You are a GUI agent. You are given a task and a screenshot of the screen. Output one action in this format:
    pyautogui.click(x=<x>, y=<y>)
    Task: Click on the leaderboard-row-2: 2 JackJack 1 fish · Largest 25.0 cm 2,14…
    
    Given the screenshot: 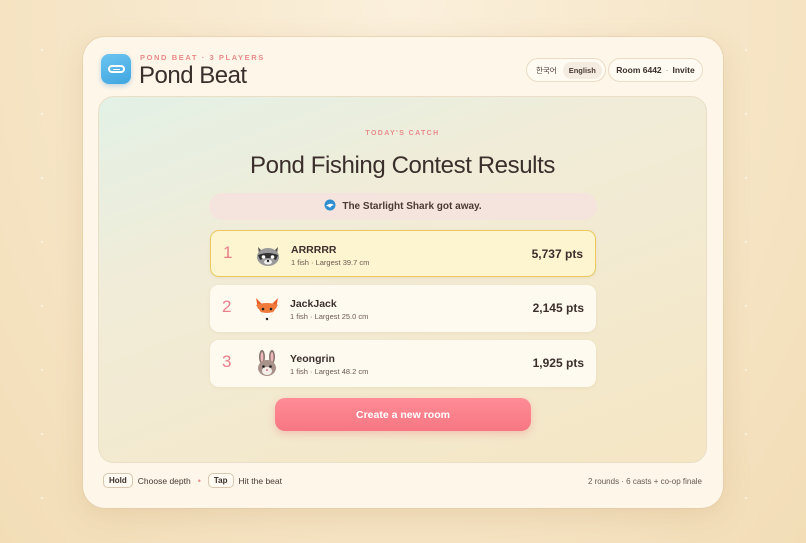 What is the action you would take?
    pyautogui.click(x=403, y=308)
    